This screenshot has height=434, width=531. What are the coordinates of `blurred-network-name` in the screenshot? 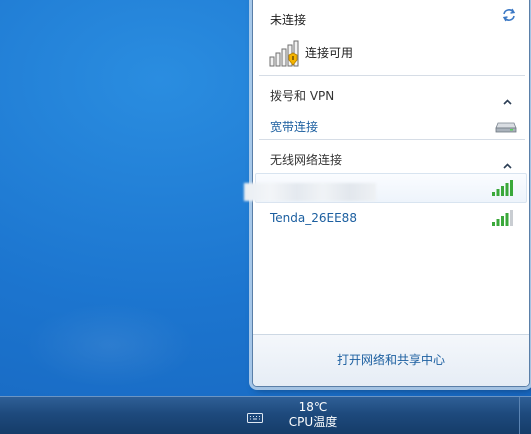 It's located at (310, 192).